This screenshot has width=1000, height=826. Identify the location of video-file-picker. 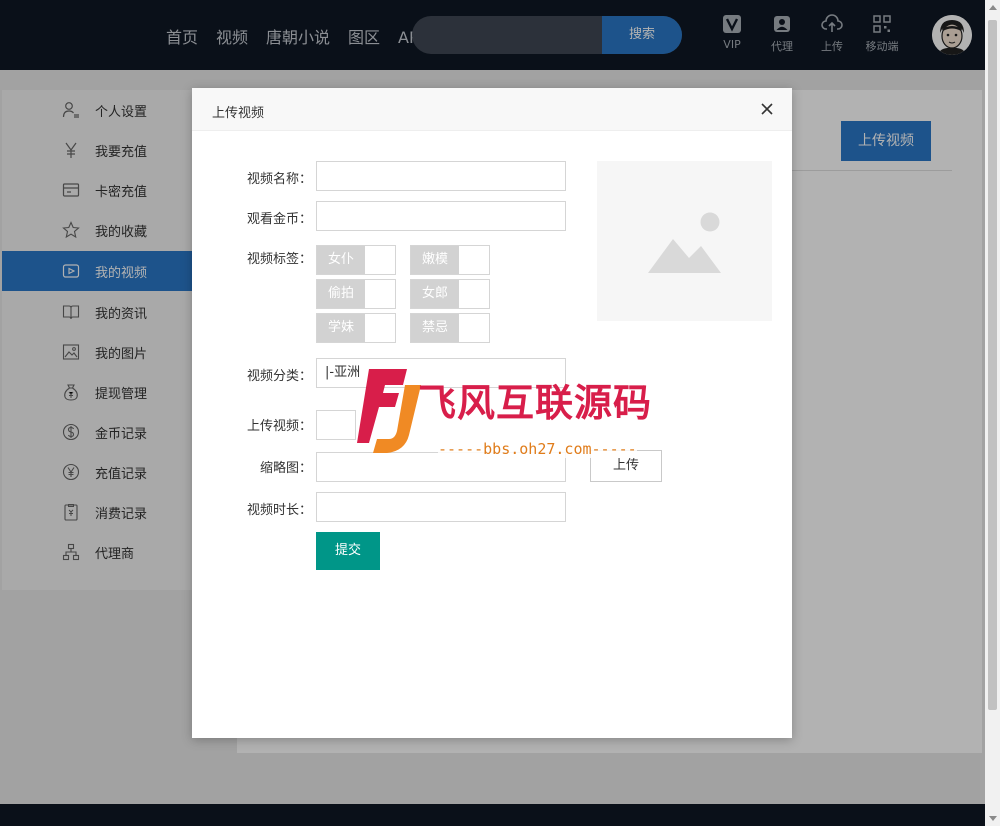
(336, 425).